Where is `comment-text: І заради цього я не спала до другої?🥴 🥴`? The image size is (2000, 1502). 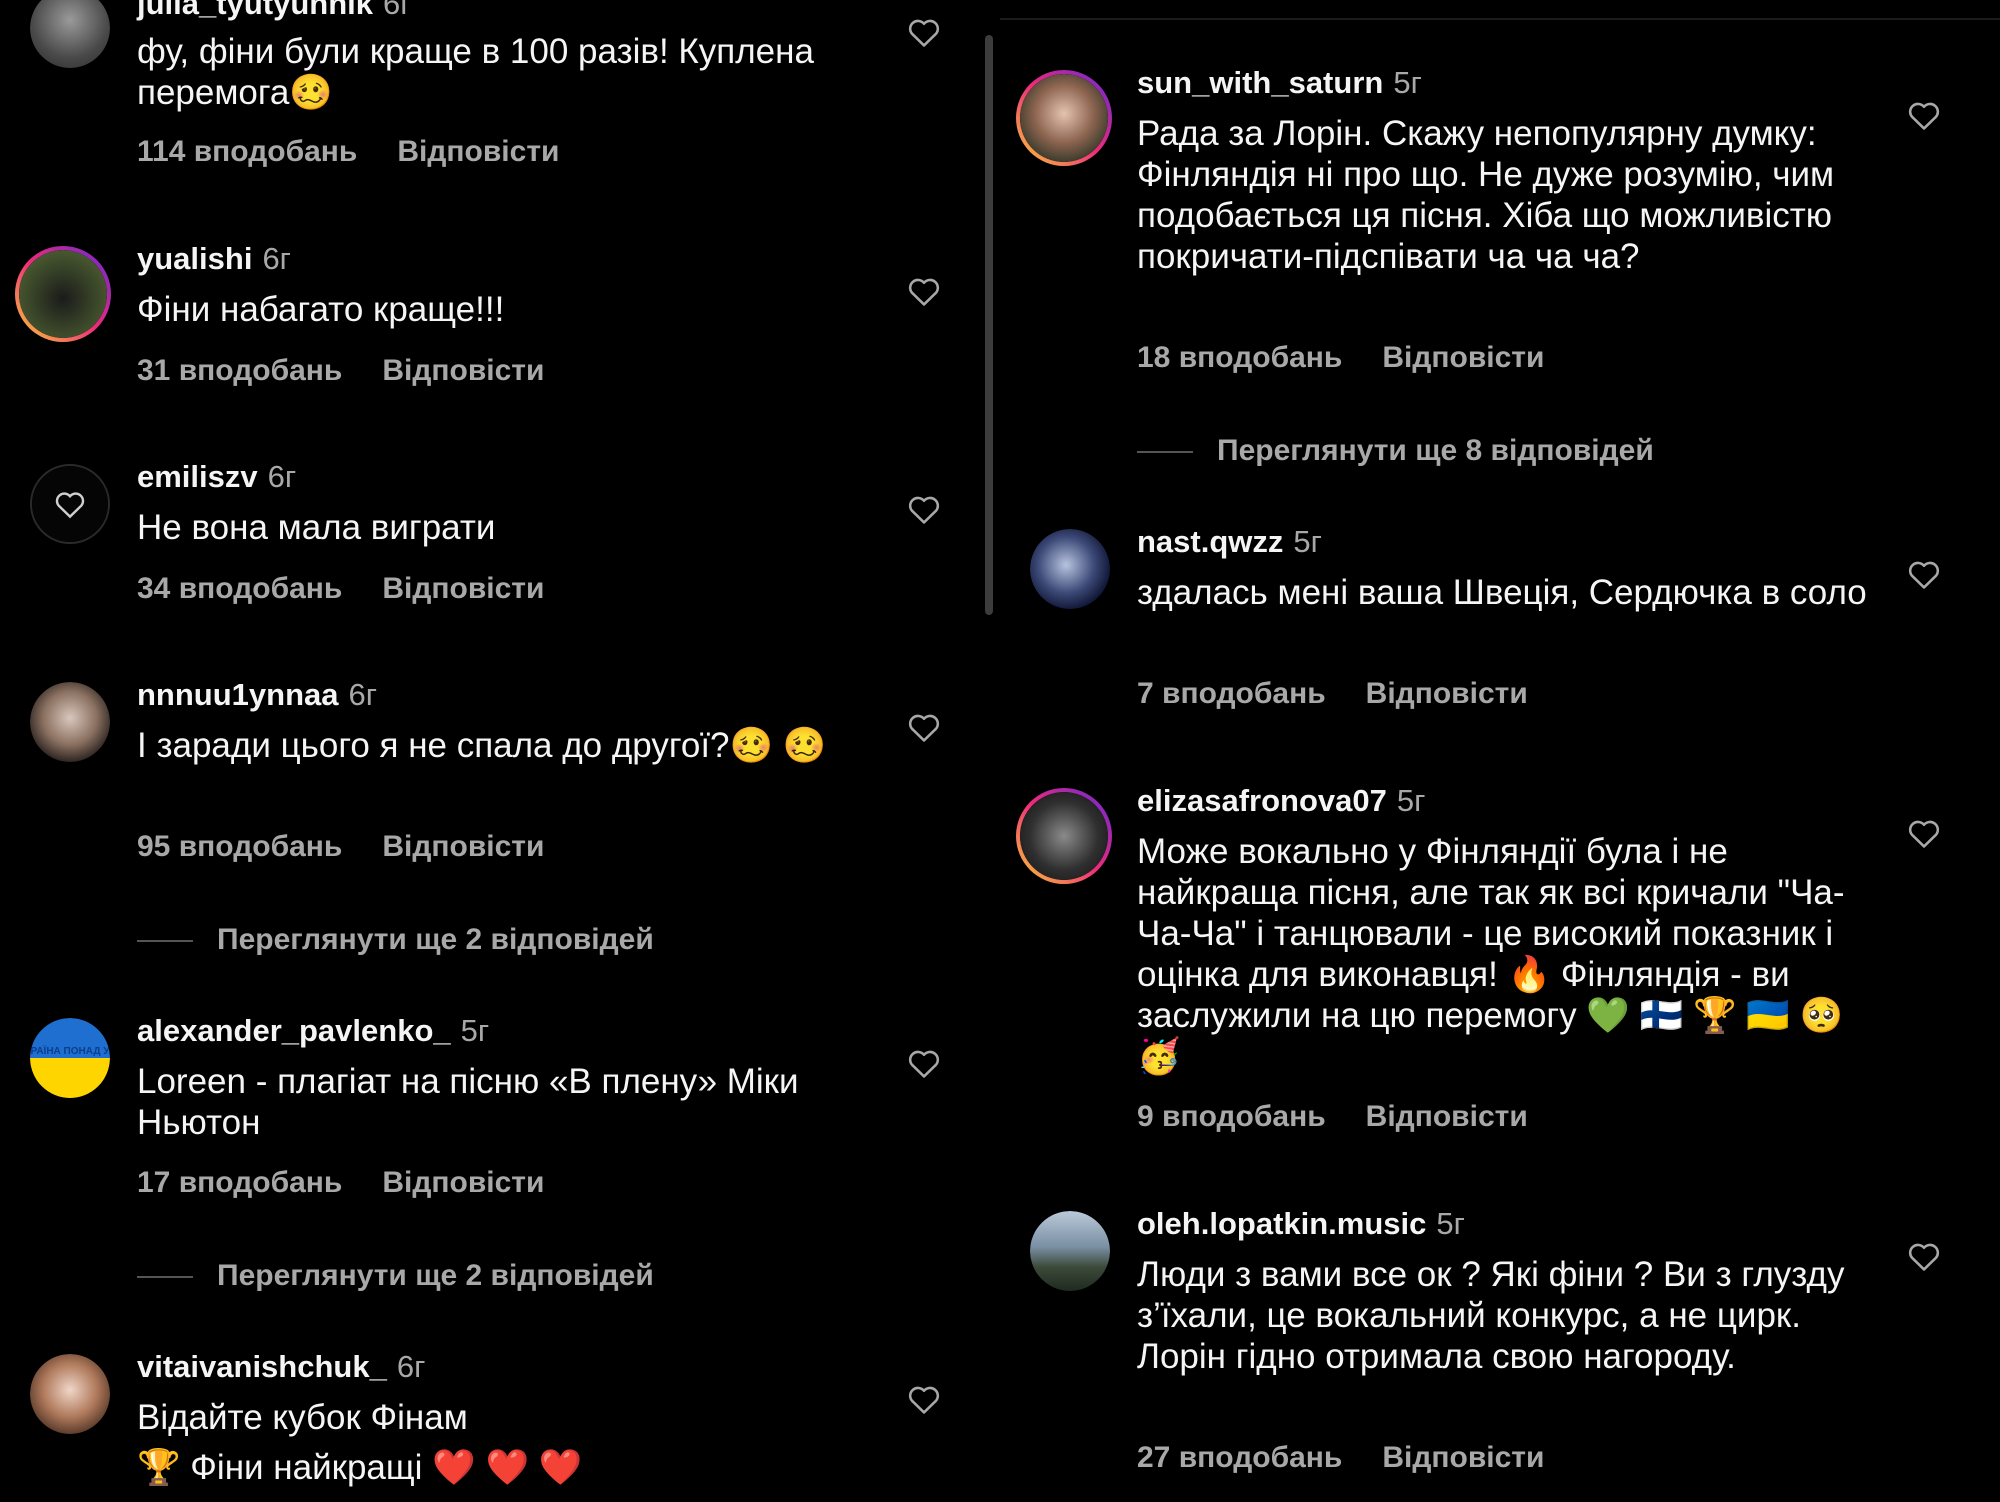 comment-text: І заради цього я не спала до другої?🥴 🥴 is located at coordinates (482, 745).